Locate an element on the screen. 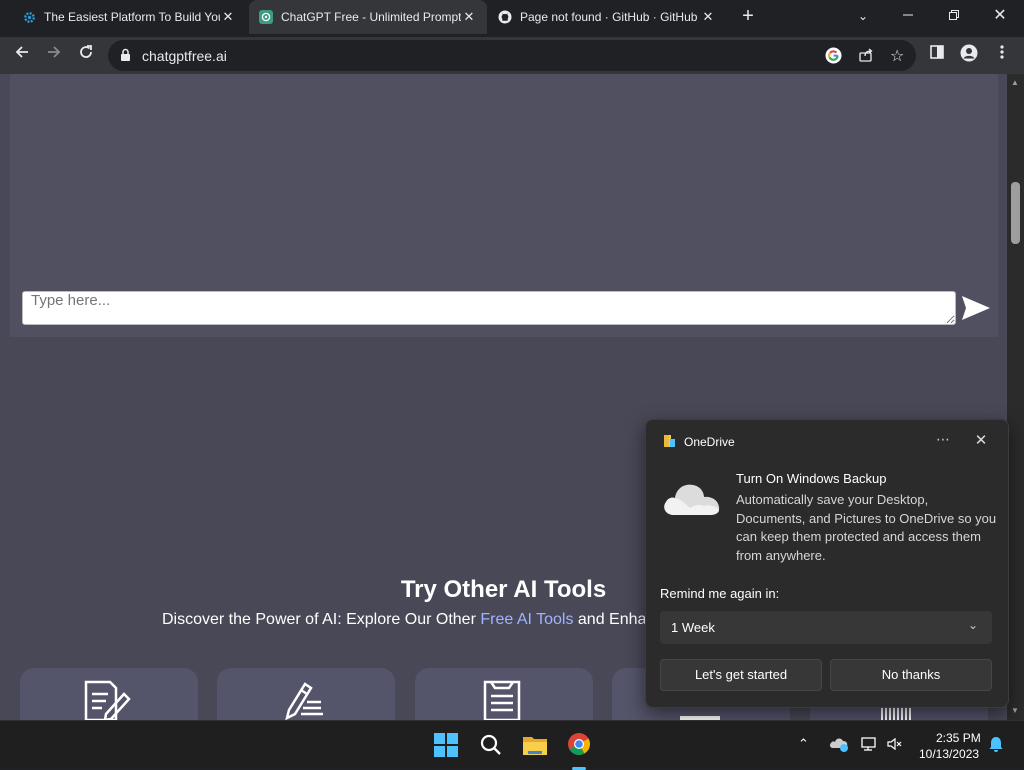 The image size is (1024, 770). chrome-taskbar-button is located at coordinates (579, 749).